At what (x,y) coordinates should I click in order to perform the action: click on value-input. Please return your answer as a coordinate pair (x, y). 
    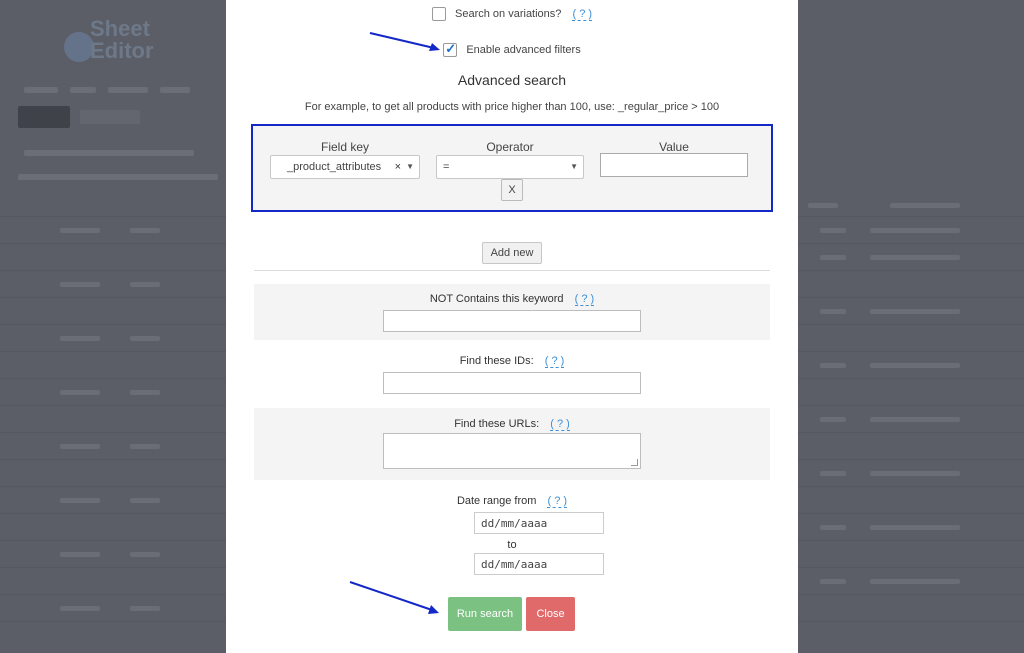
    Looking at the image, I should click on (674, 165).